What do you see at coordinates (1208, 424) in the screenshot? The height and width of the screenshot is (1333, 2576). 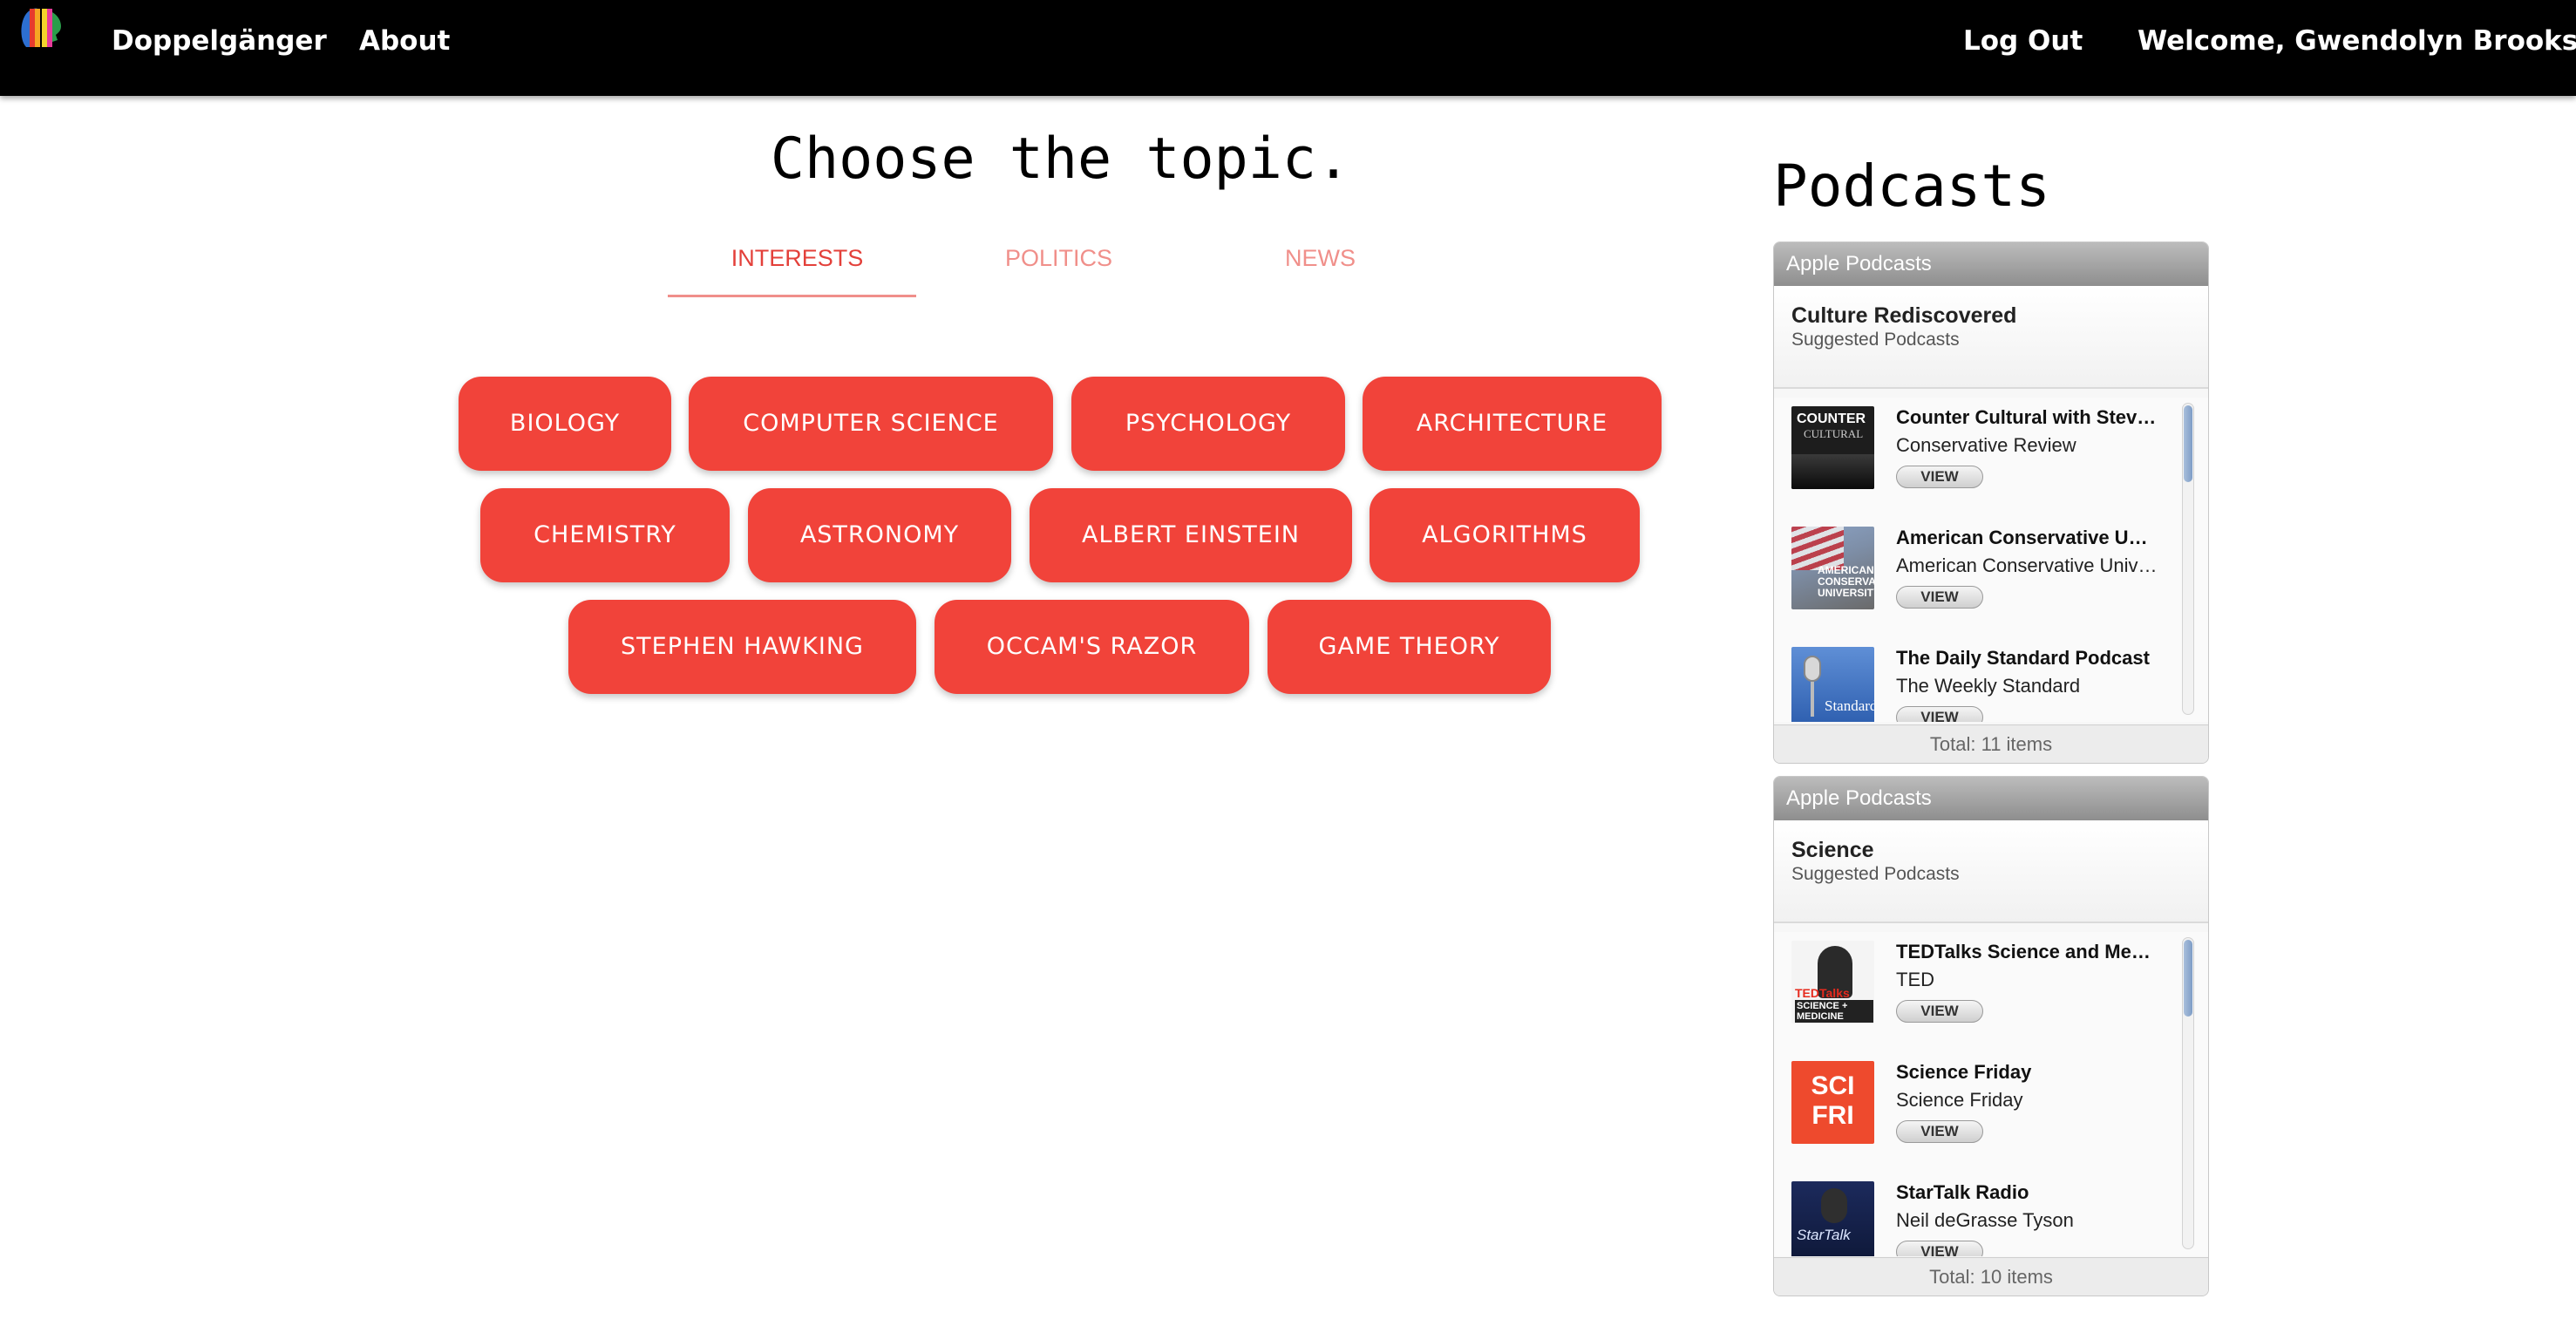 I see `topic-chip-psychology: PSYCHOLOGY` at bounding box center [1208, 424].